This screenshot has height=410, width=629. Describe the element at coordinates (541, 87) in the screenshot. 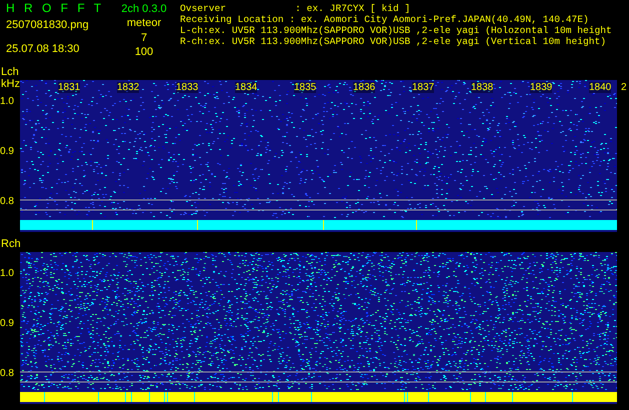

I see `time-label: 1839` at that location.